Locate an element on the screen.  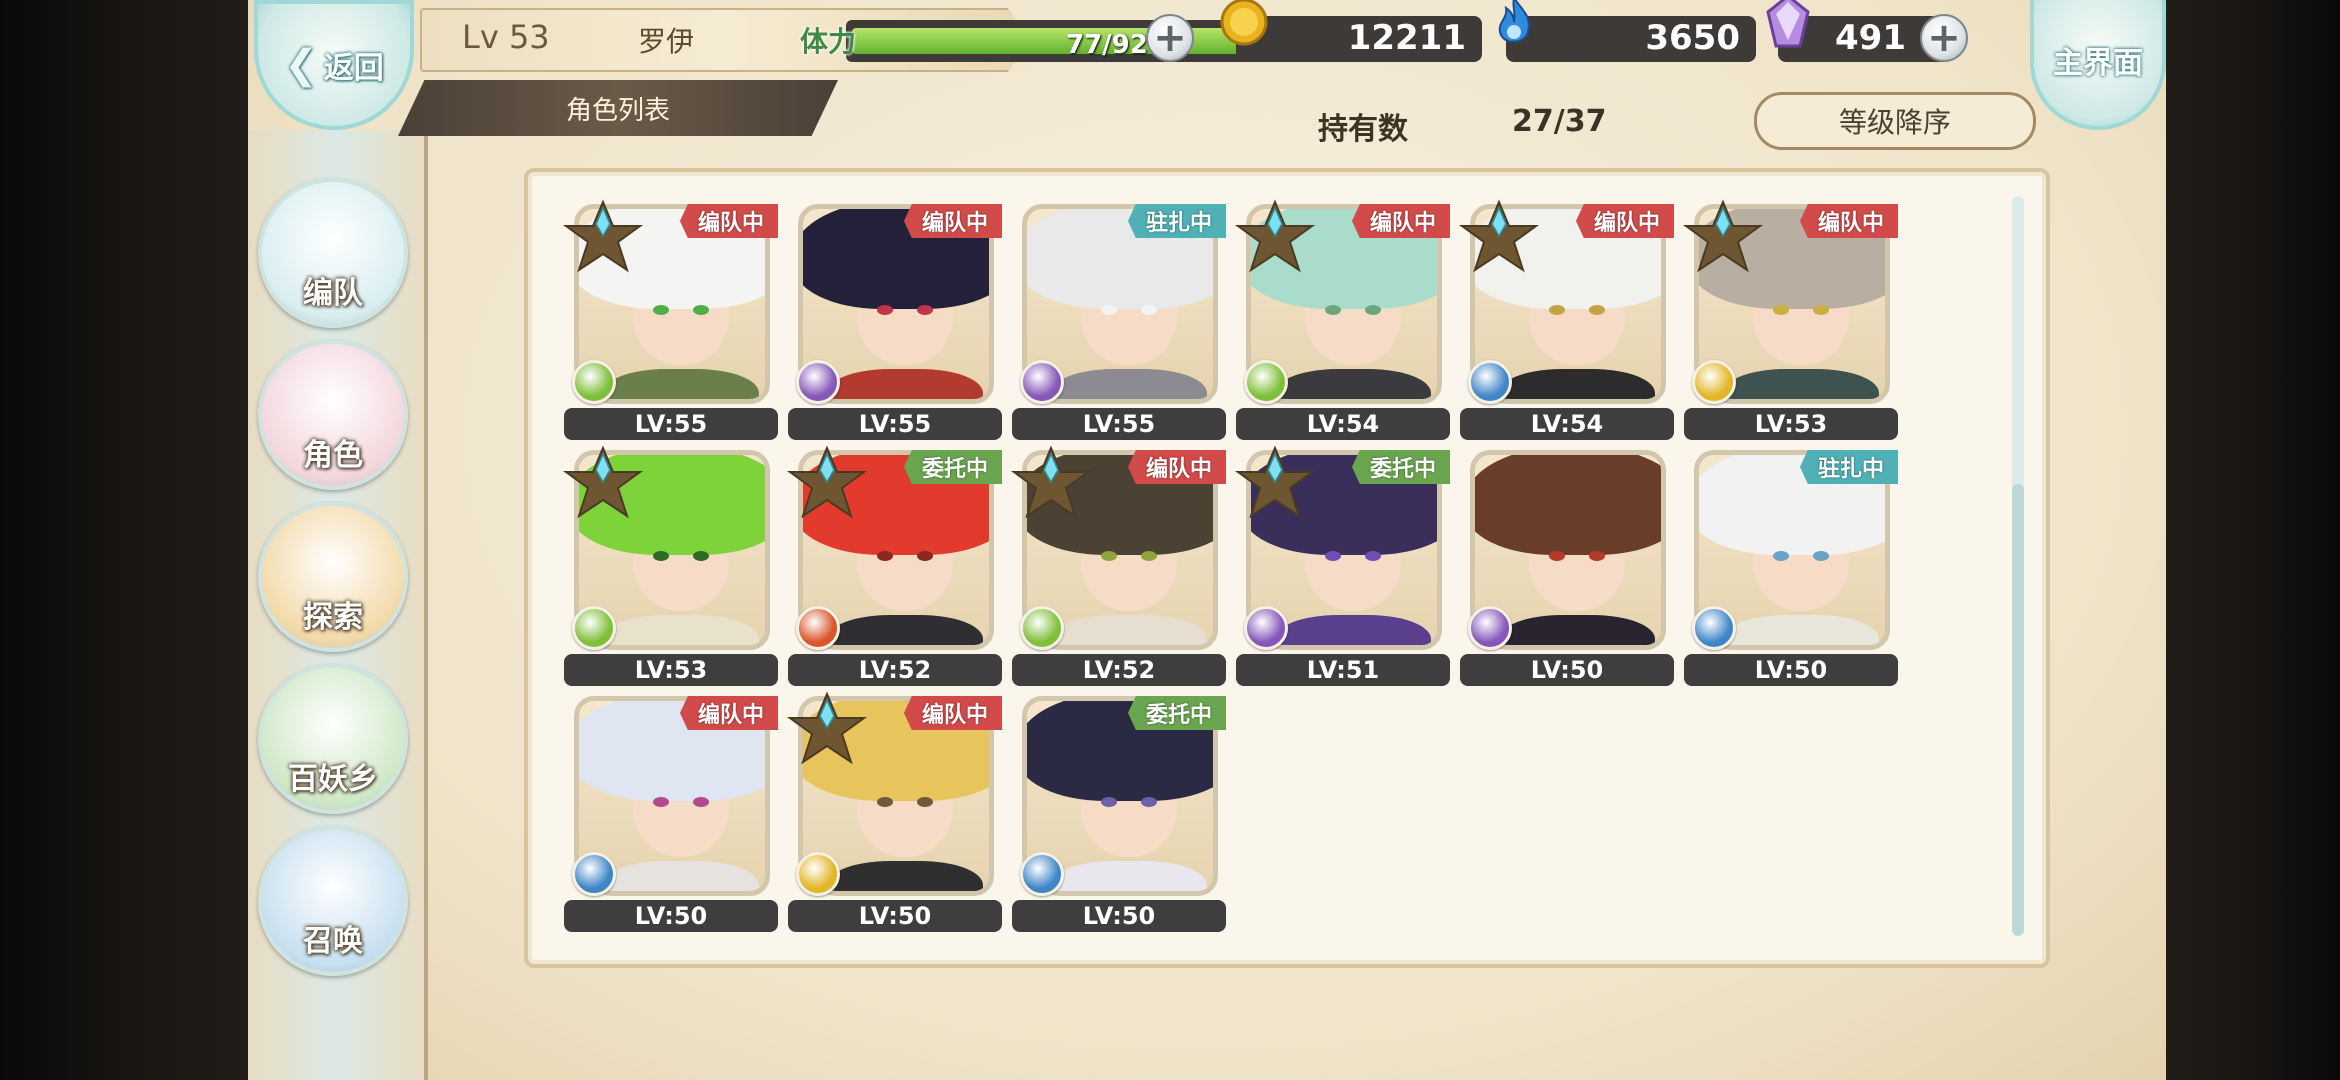
nav-village-button: 百妖乡 is located at coordinates (333, 739).